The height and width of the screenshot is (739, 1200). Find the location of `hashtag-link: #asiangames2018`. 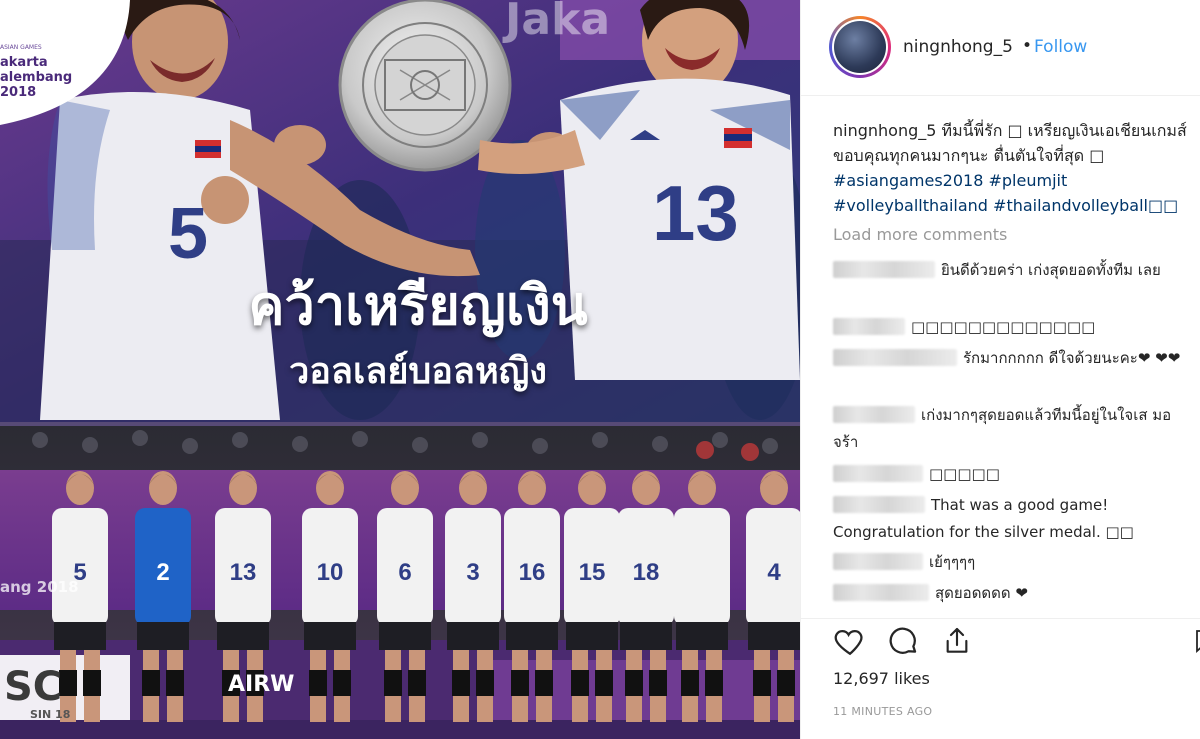

hashtag-link: #asiangames2018 is located at coordinates (908, 180).